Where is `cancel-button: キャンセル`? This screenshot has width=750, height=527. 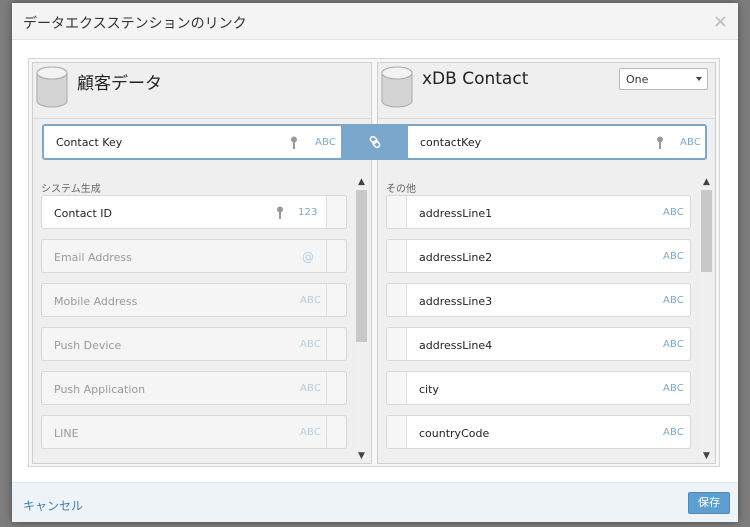
cancel-button: キャンセル is located at coordinates (53, 505).